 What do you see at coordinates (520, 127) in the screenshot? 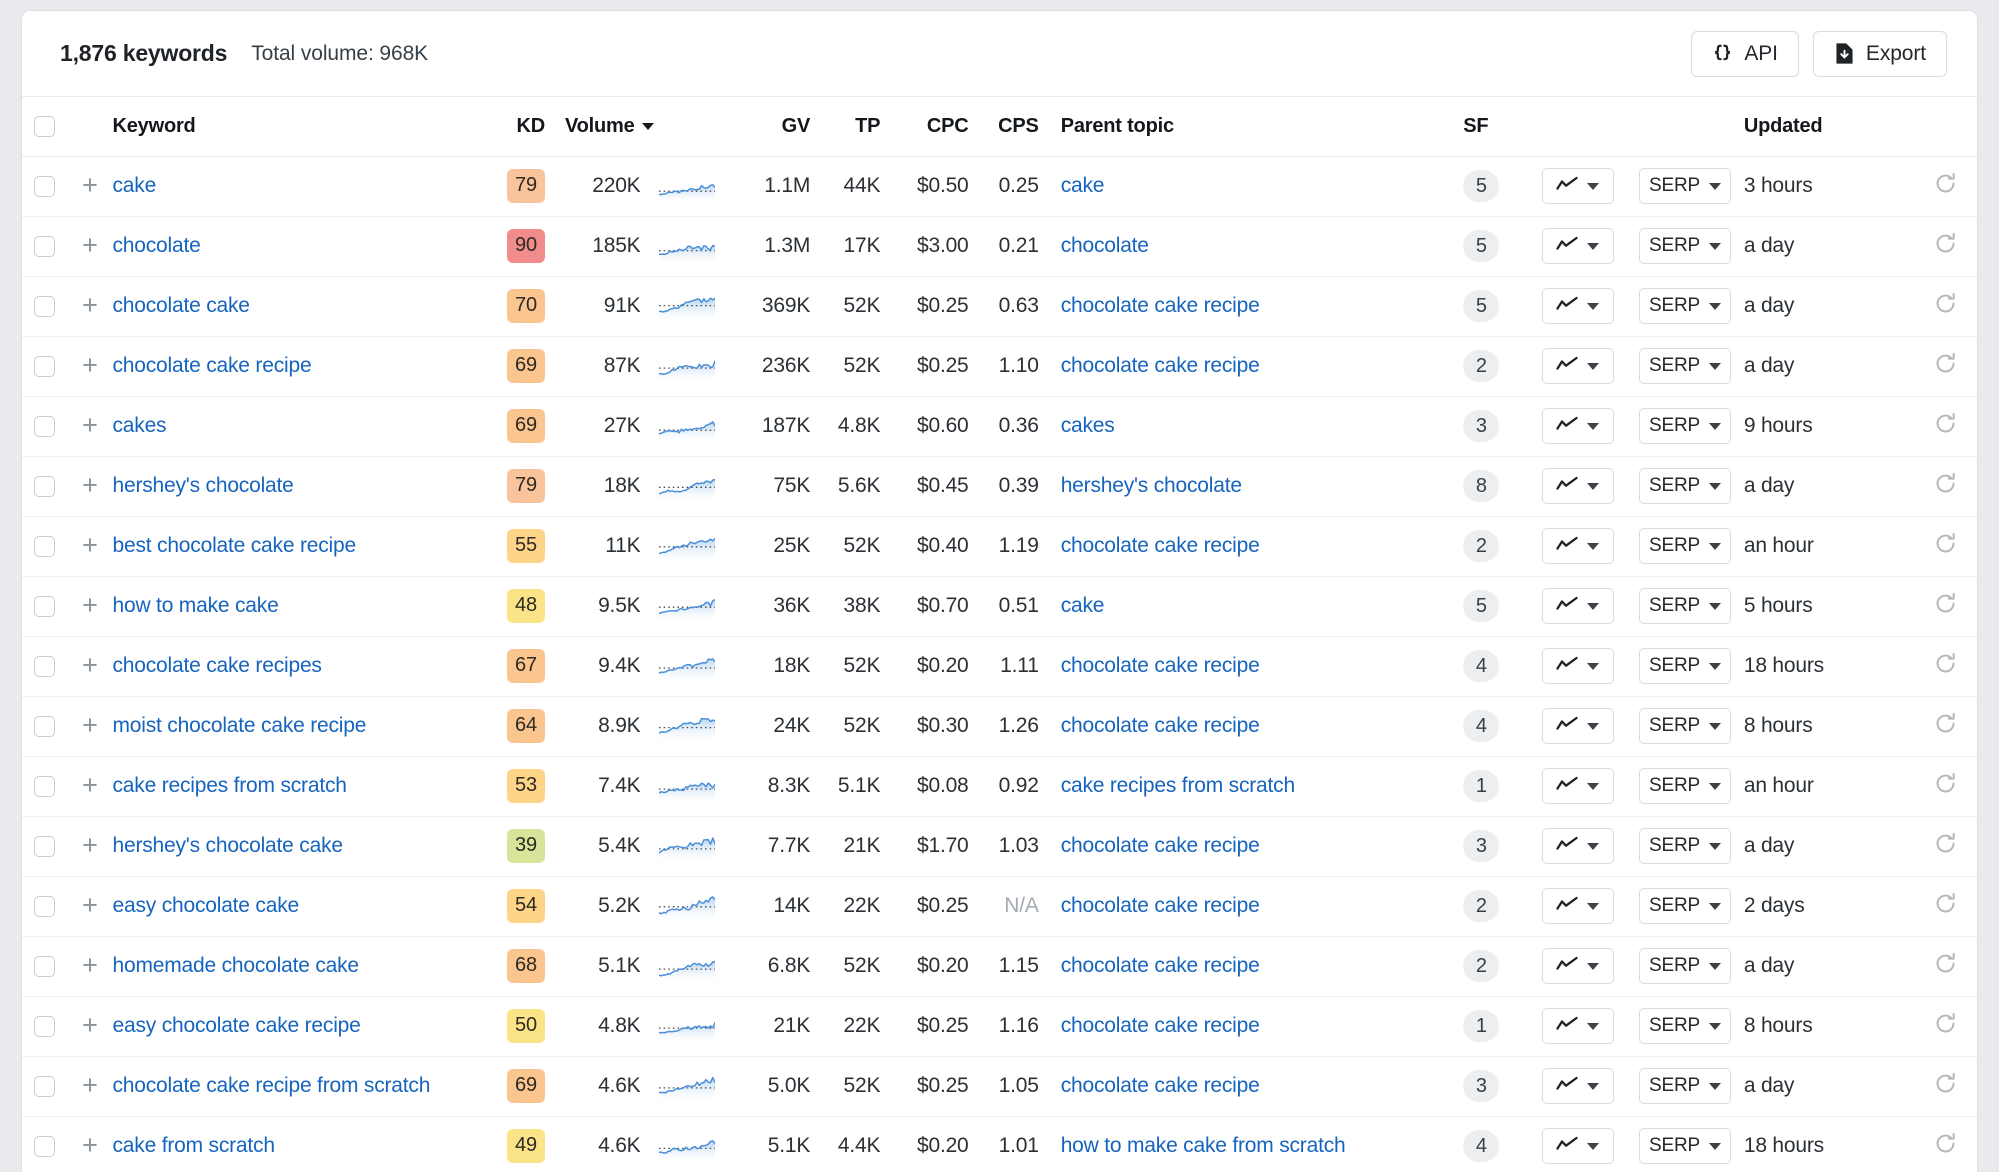
I see `column-header-kd: KD` at bounding box center [520, 127].